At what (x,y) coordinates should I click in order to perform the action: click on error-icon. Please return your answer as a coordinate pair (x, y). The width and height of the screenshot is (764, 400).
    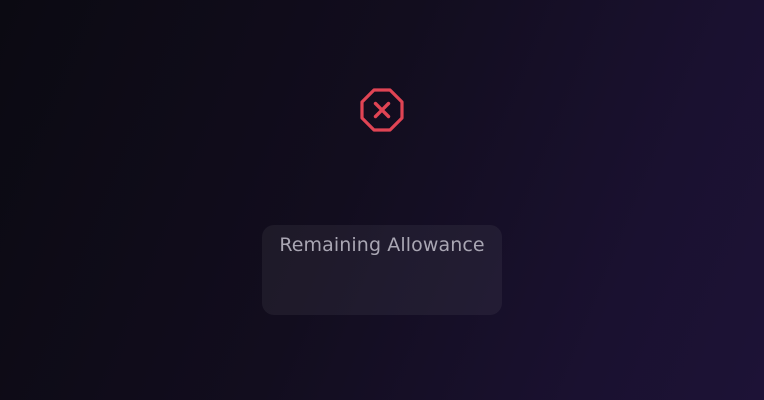
    Looking at the image, I should click on (382, 110).